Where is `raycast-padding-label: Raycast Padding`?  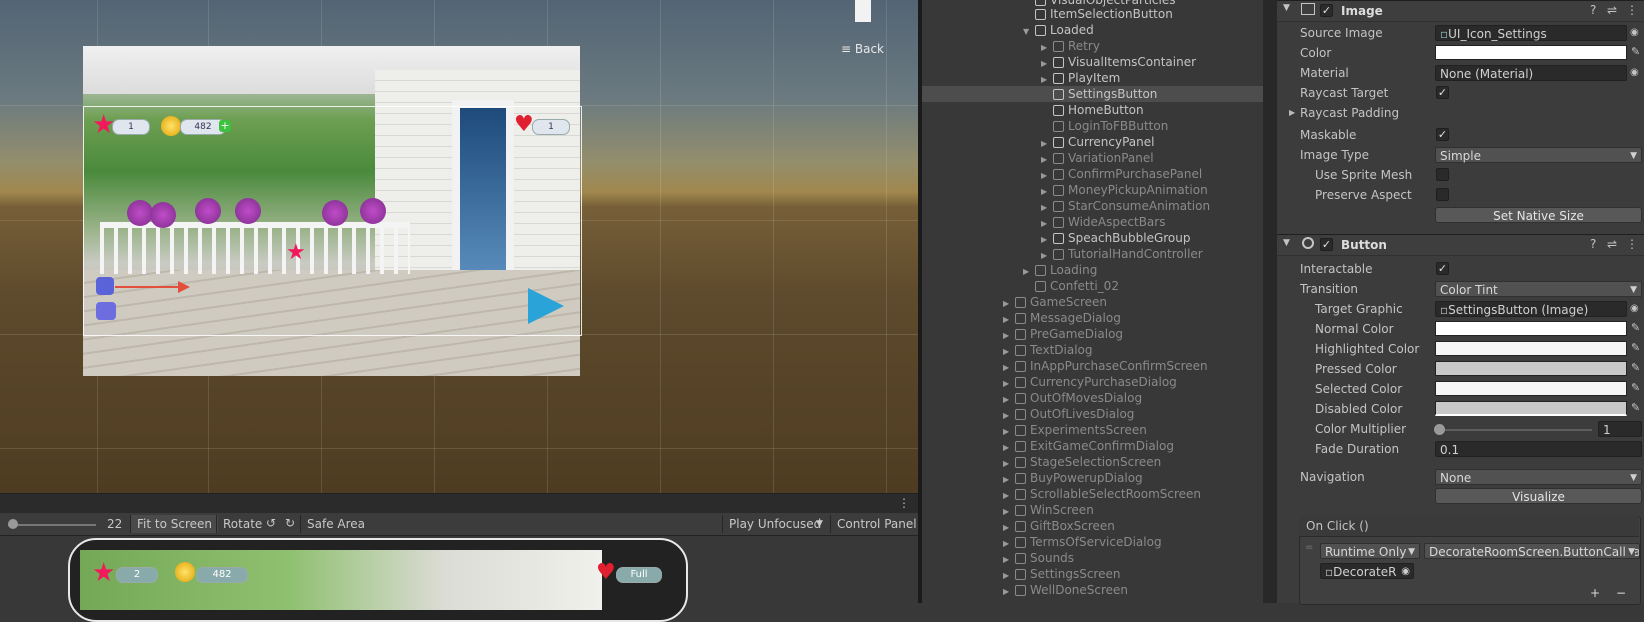
raycast-padding-label: Raycast Padding is located at coordinates (1349, 113).